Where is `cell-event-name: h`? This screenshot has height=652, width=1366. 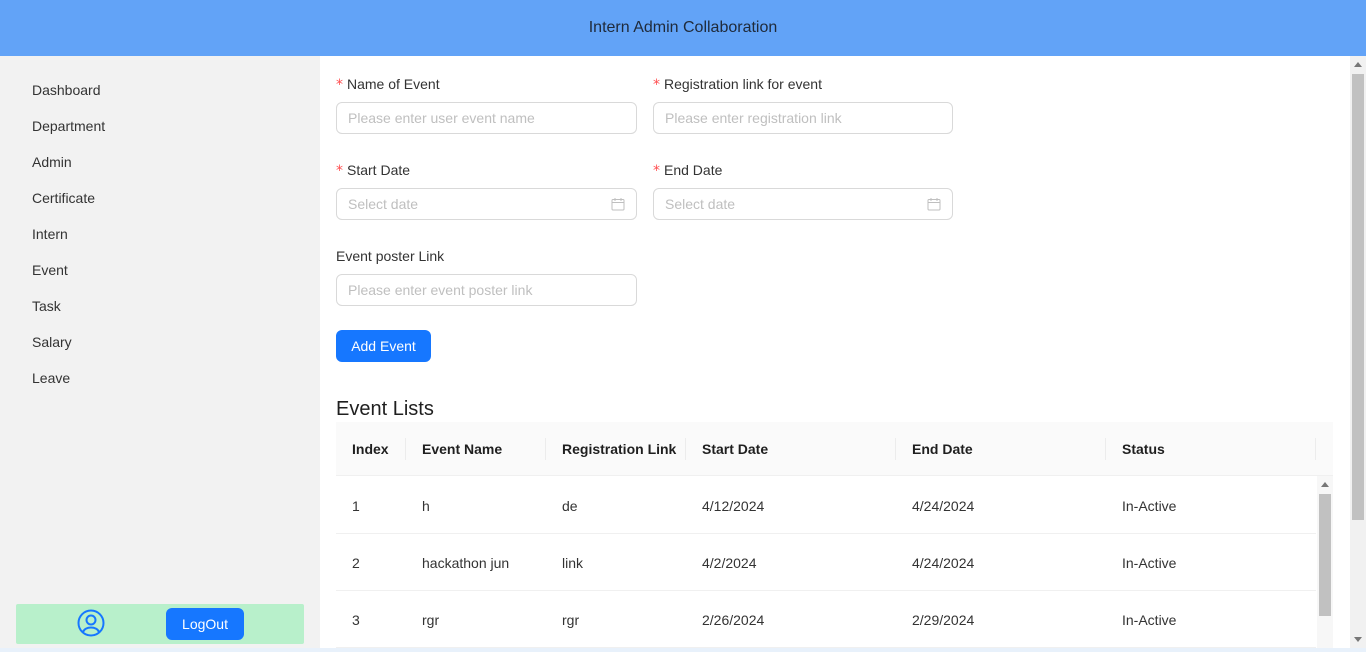 cell-event-name: h is located at coordinates (426, 505).